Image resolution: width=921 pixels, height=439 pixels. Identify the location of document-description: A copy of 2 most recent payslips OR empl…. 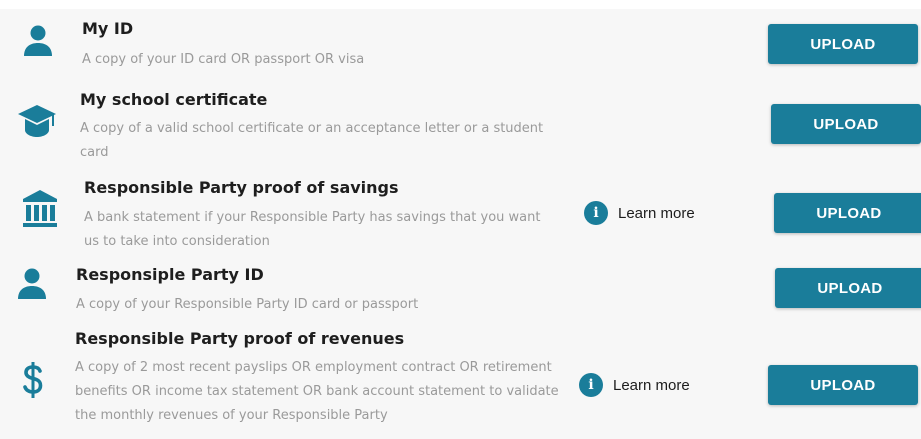
(317, 391).